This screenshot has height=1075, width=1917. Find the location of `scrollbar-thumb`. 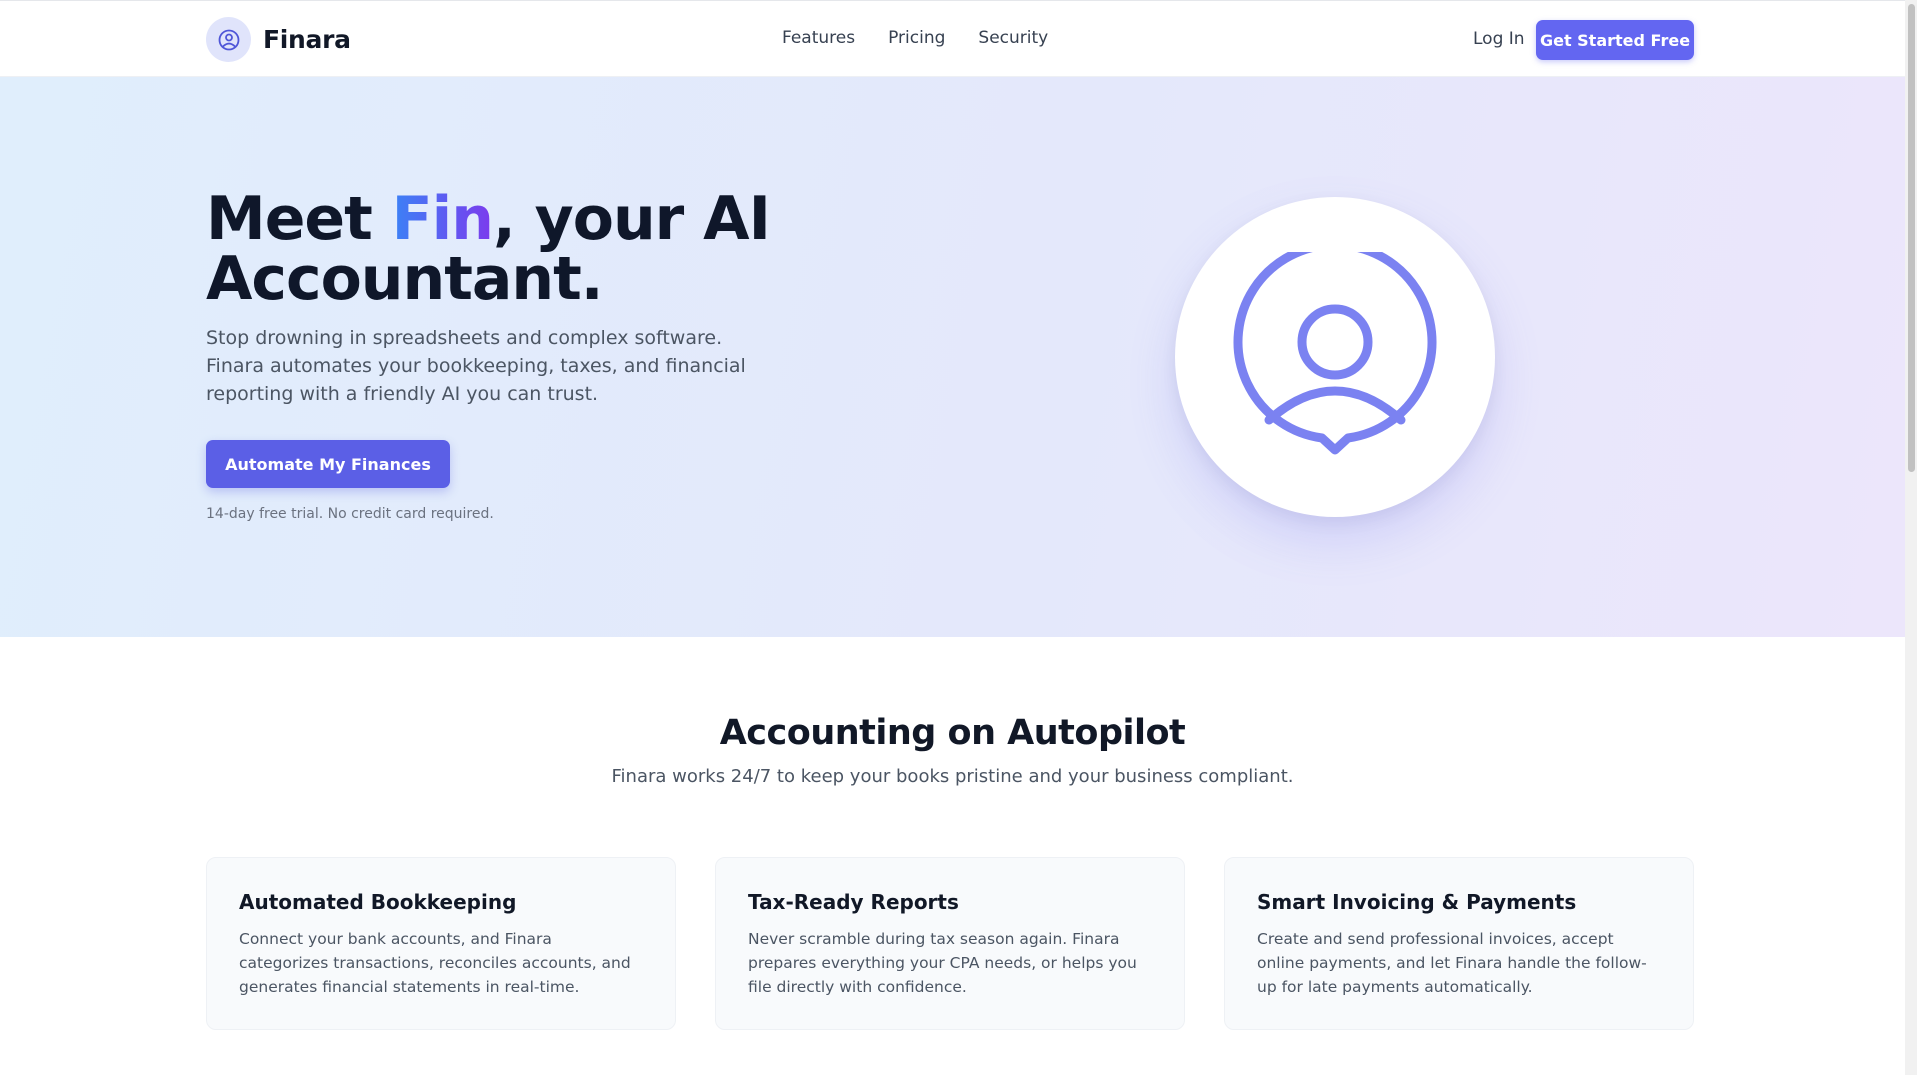

scrollbar-thumb is located at coordinates (1911, 238).